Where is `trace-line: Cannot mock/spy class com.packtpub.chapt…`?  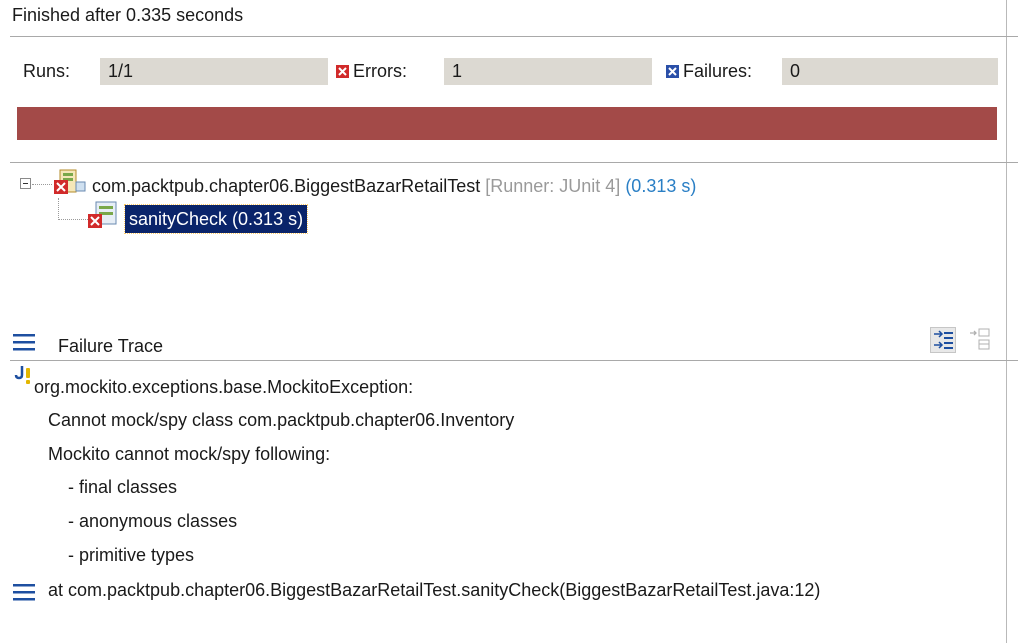 trace-line: Cannot mock/spy class com.packtpub.chapt… is located at coordinates (281, 420).